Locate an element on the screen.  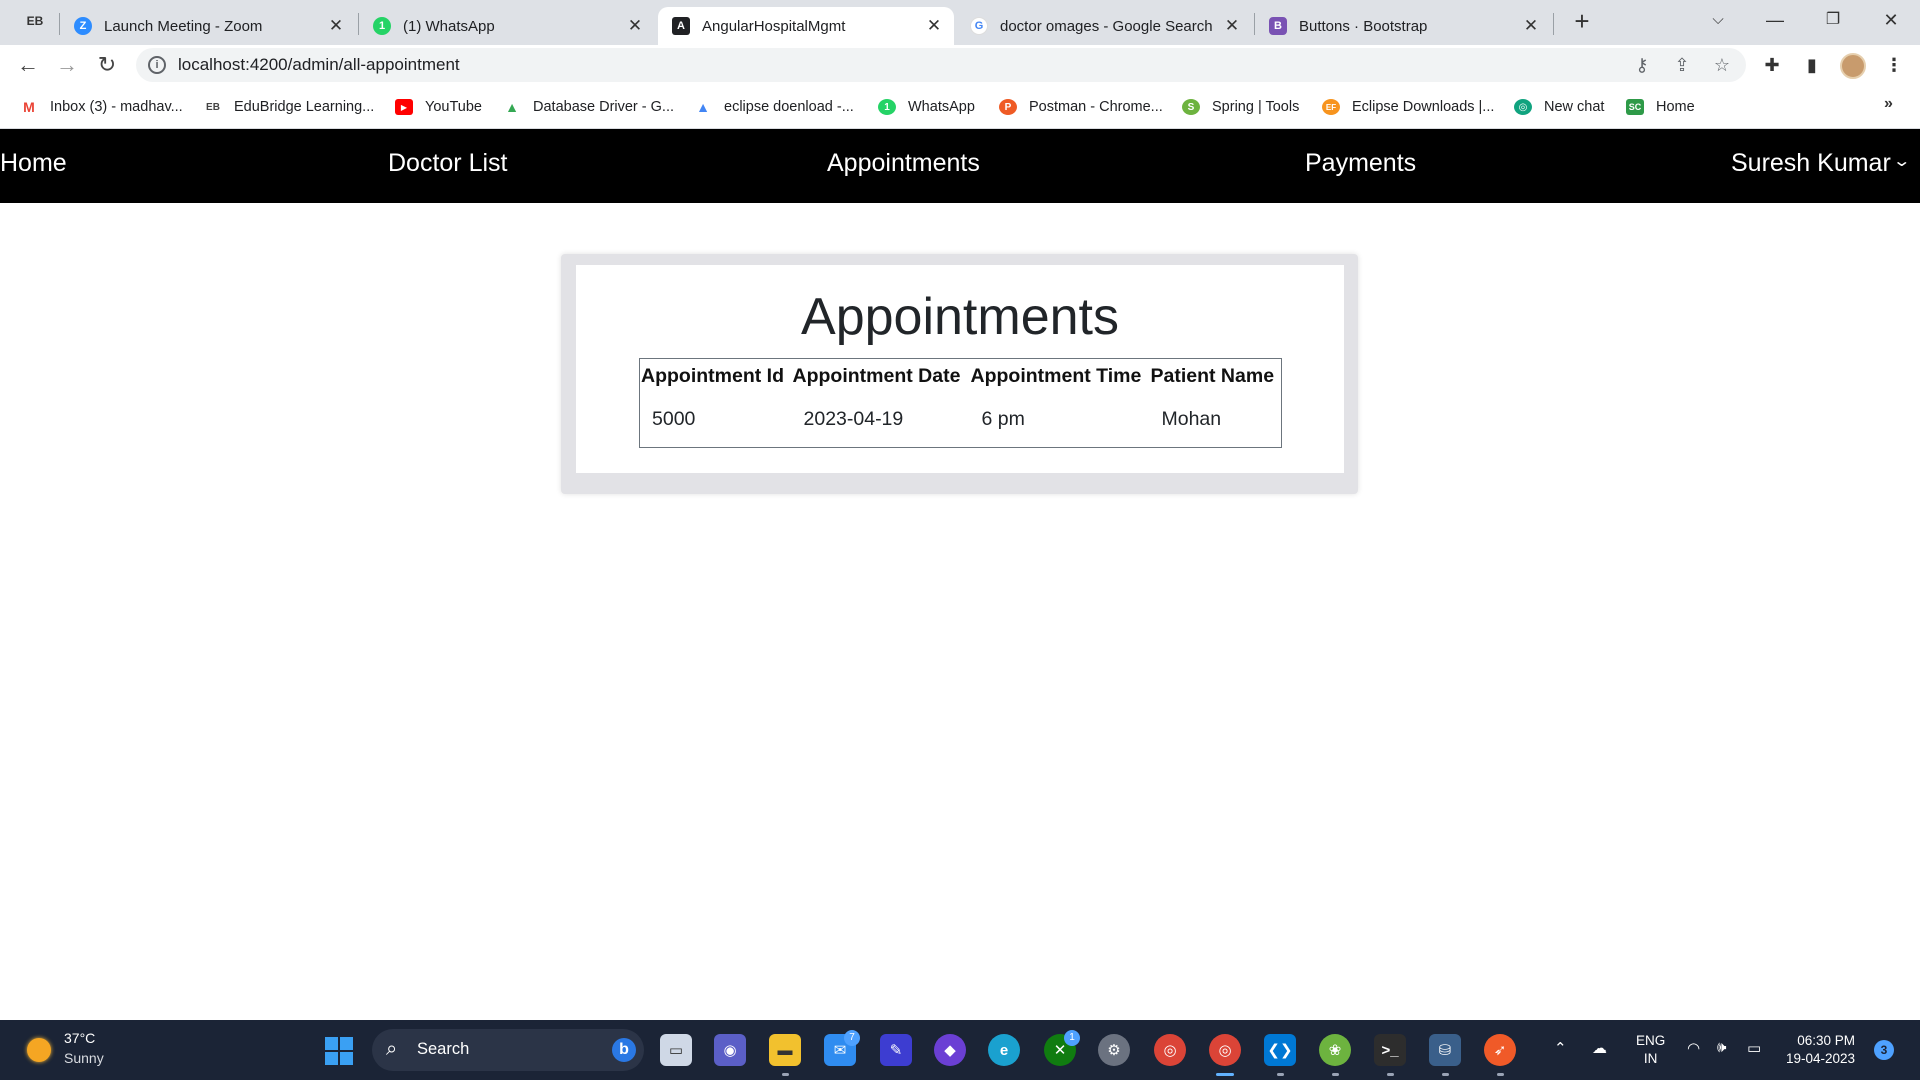
bing-icon: b is located at coordinates (624, 1050).